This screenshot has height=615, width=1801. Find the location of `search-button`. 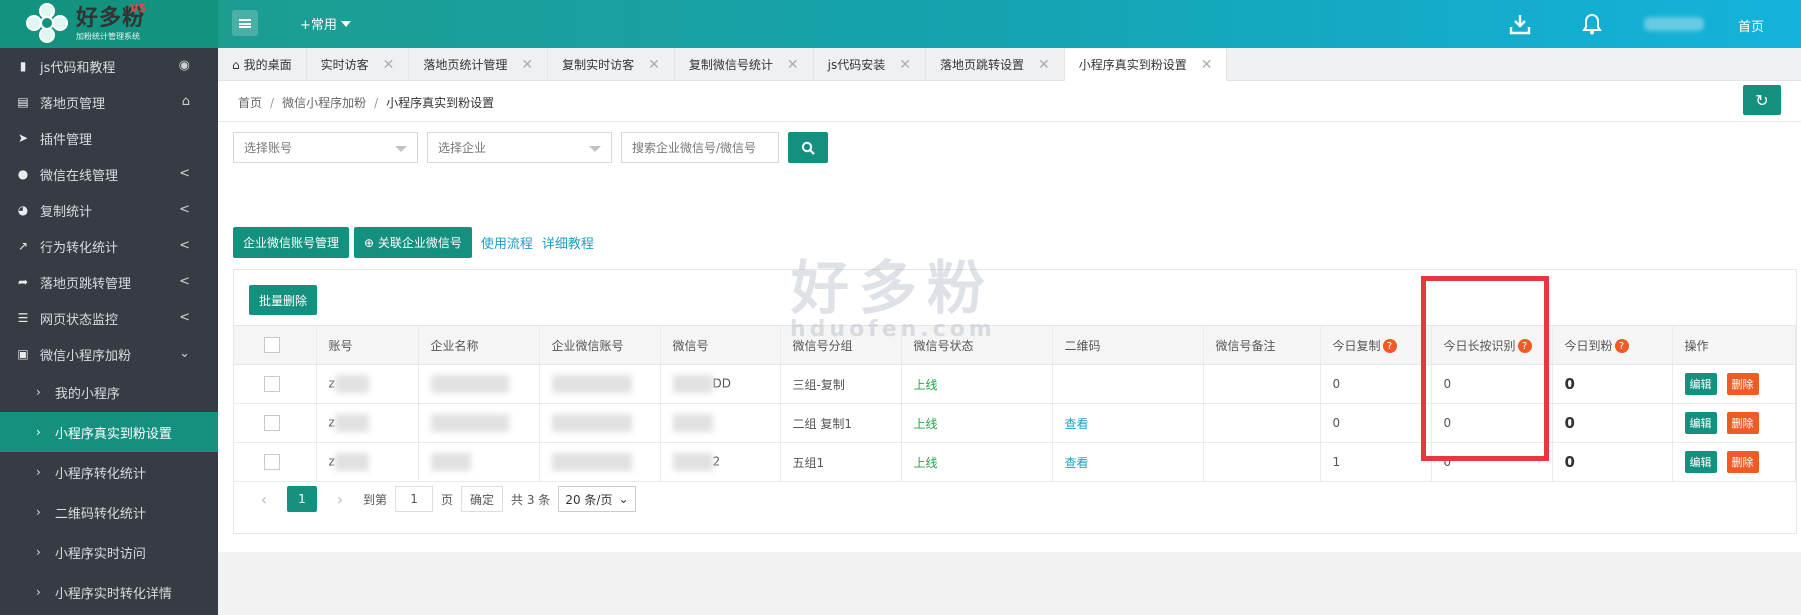

search-button is located at coordinates (808, 147).